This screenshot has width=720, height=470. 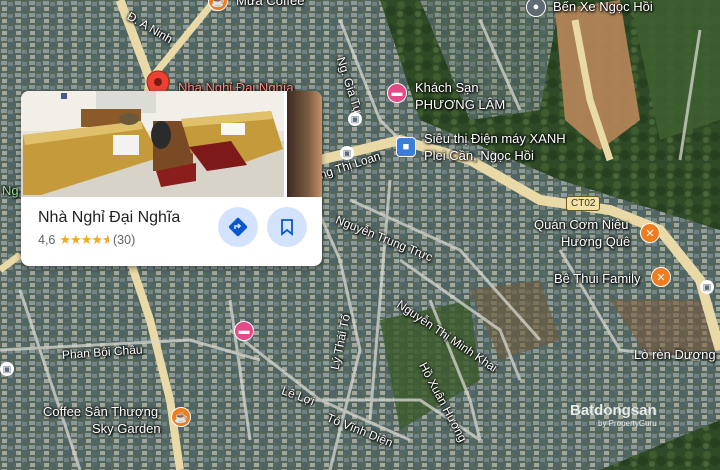 I want to click on road-shield: CT02, so click(x=583, y=203).